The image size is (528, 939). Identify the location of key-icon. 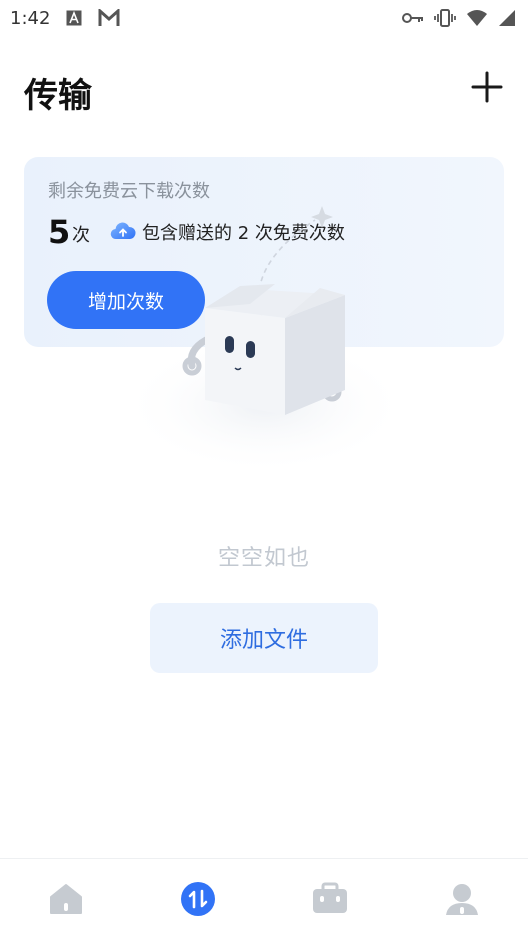
(413, 18).